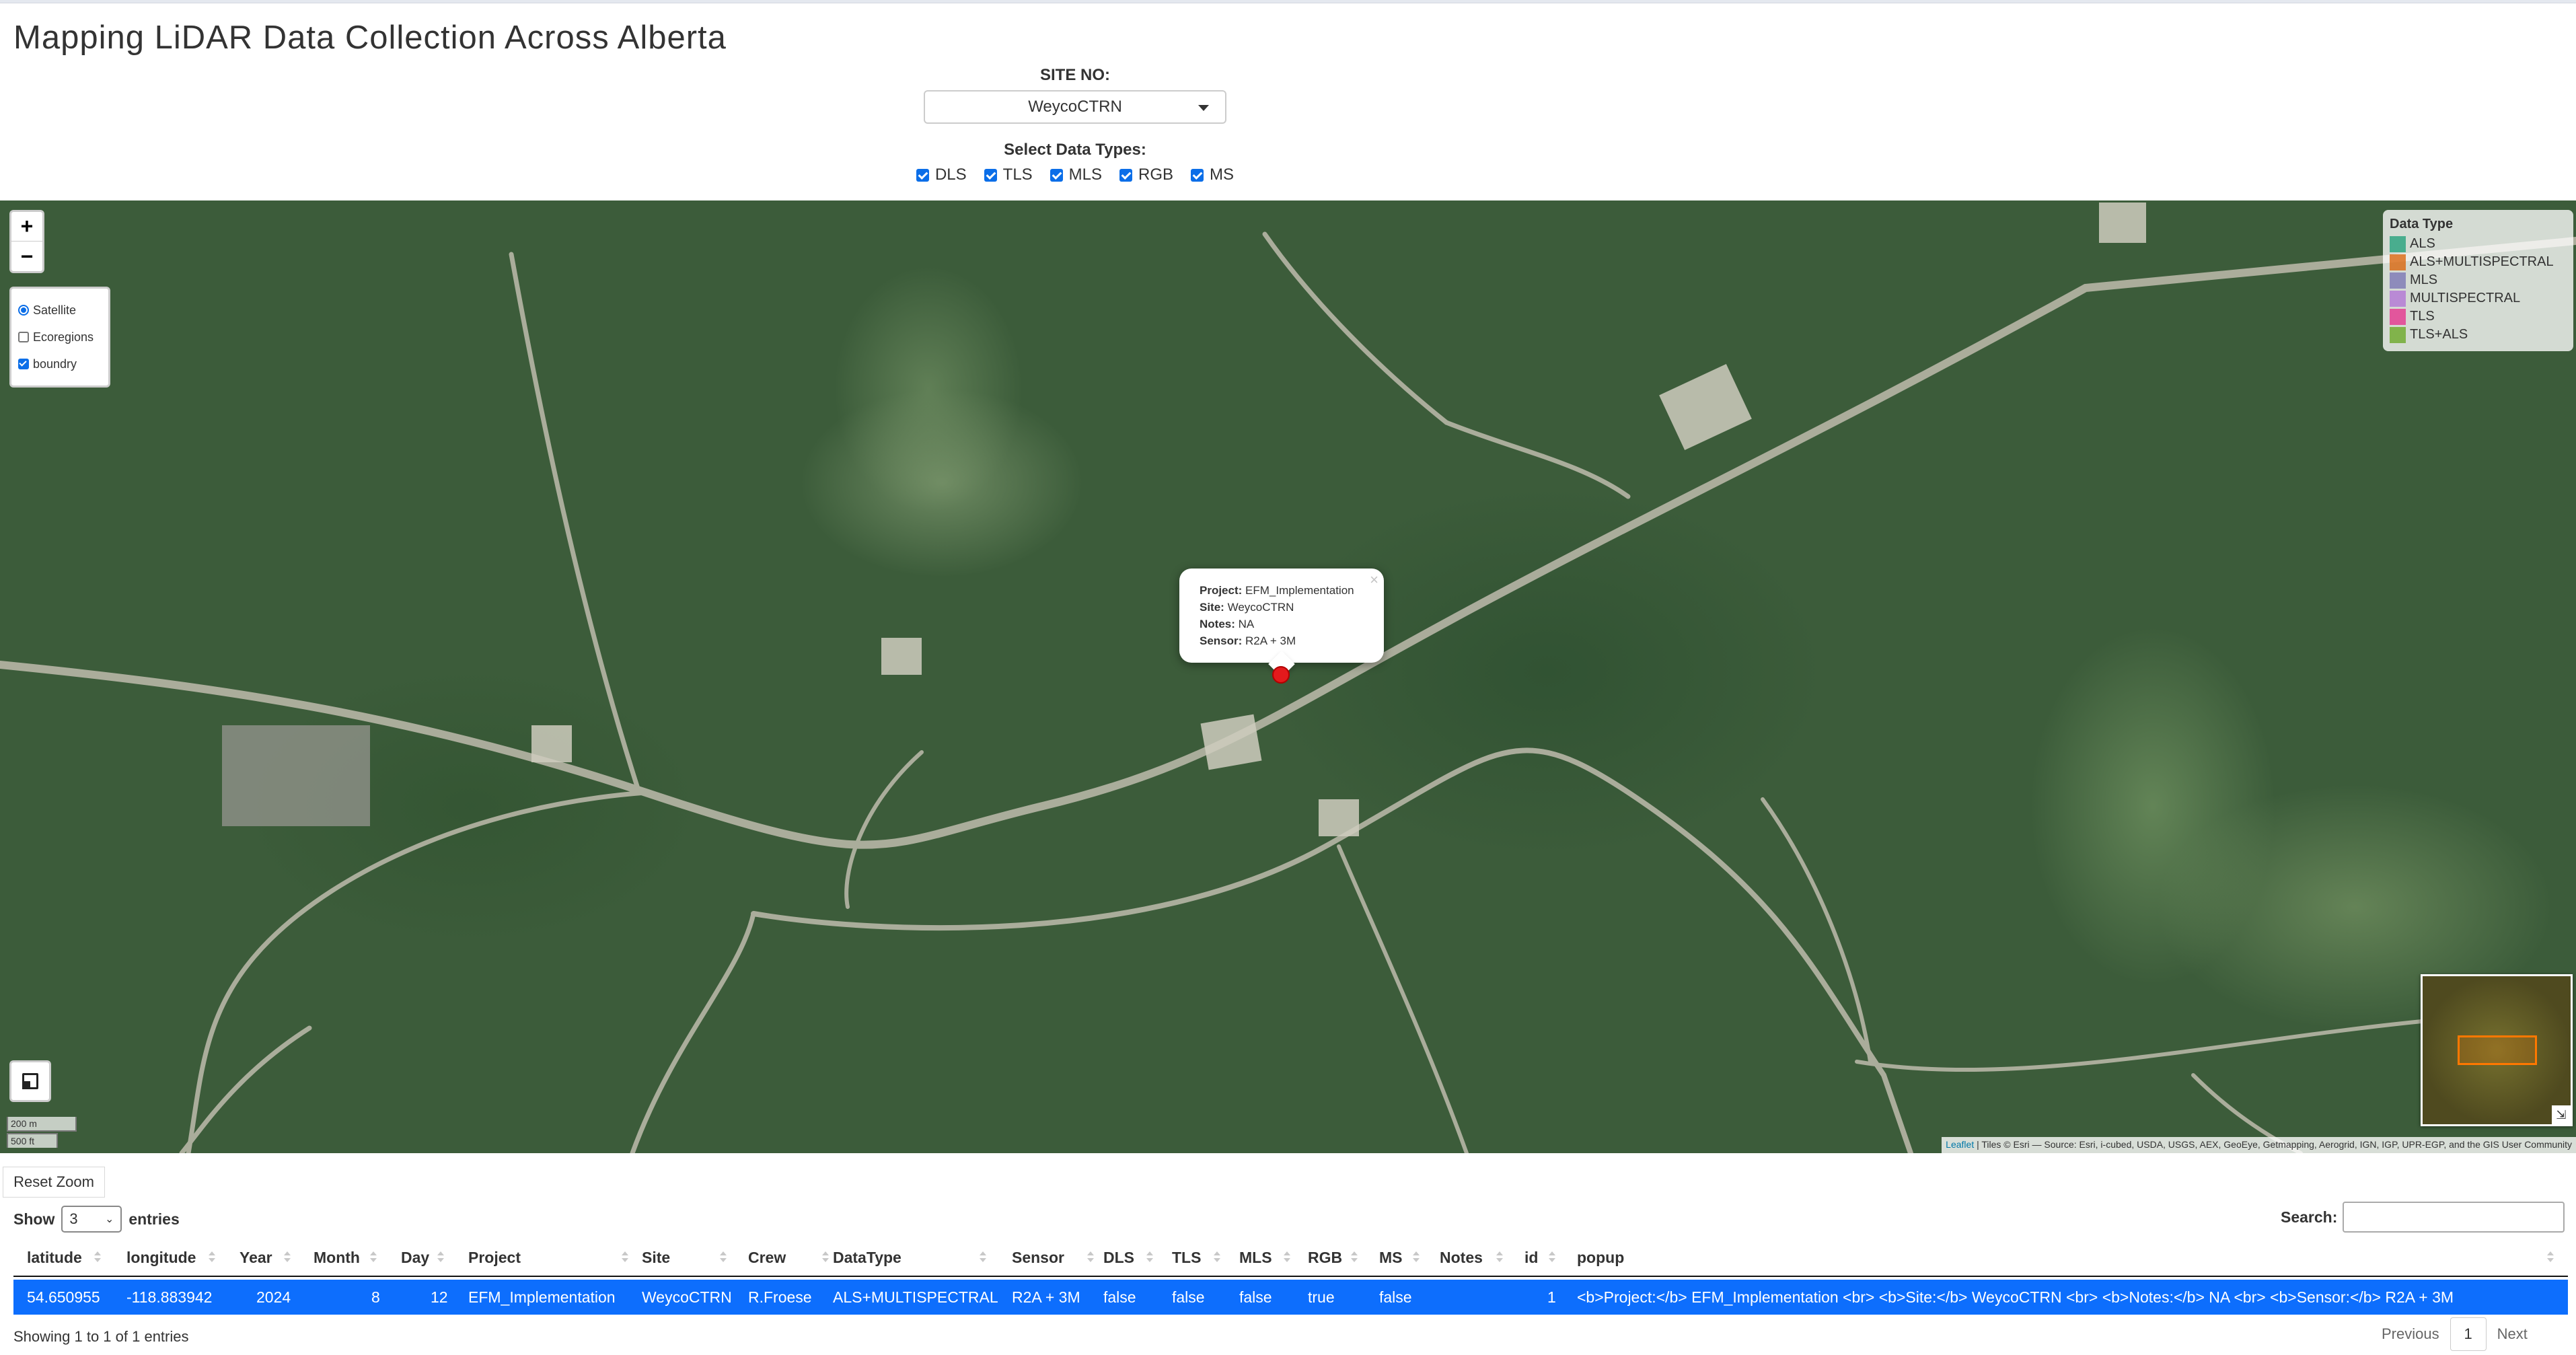  What do you see at coordinates (2478, 335) in the screenshot?
I see `legend-item: TLS+ALS` at bounding box center [2478, 335].